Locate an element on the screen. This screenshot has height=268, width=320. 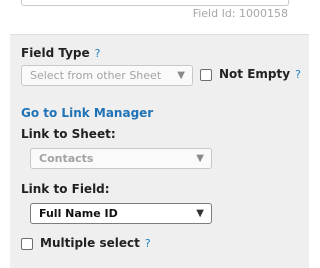
multiple-select-label: Multiple select? is located at coordinates (95, 243).